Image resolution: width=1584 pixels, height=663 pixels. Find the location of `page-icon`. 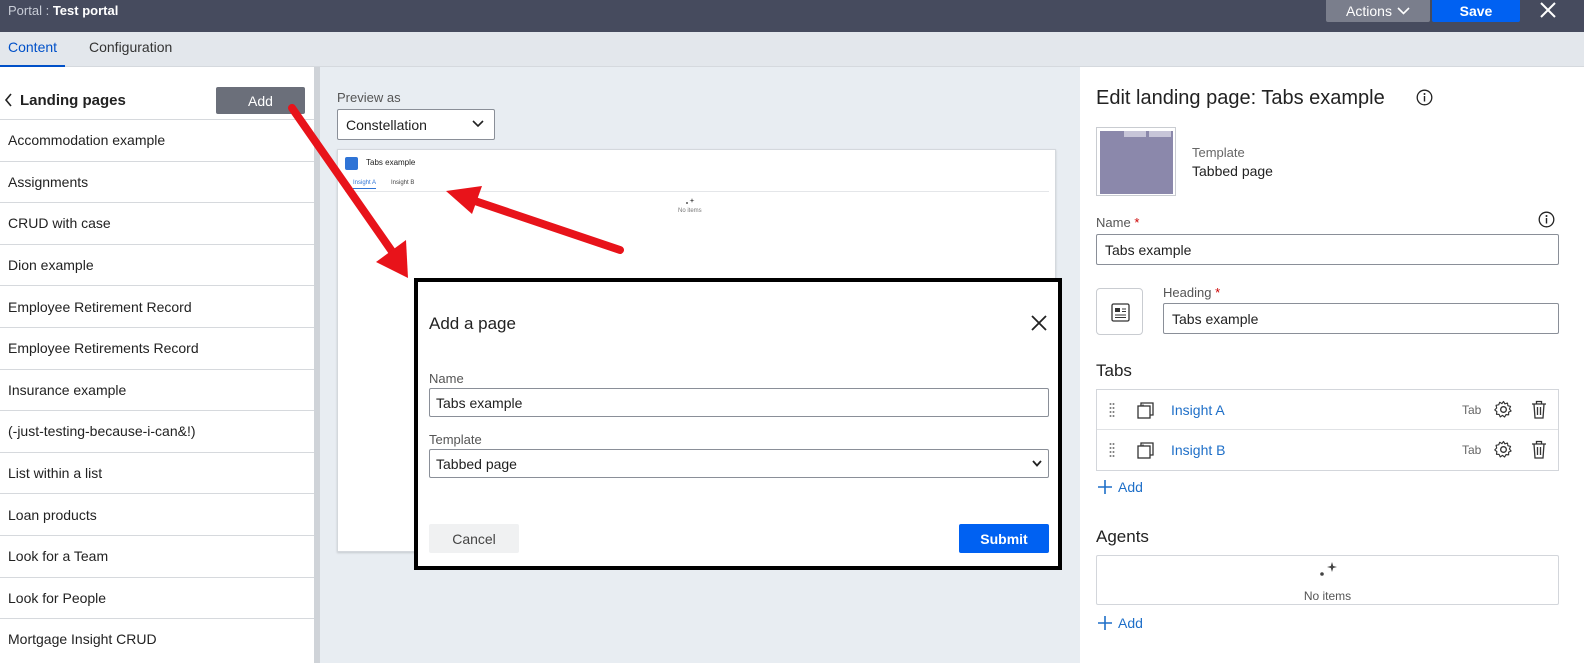

page-icon is located at coordinates (351, 163).